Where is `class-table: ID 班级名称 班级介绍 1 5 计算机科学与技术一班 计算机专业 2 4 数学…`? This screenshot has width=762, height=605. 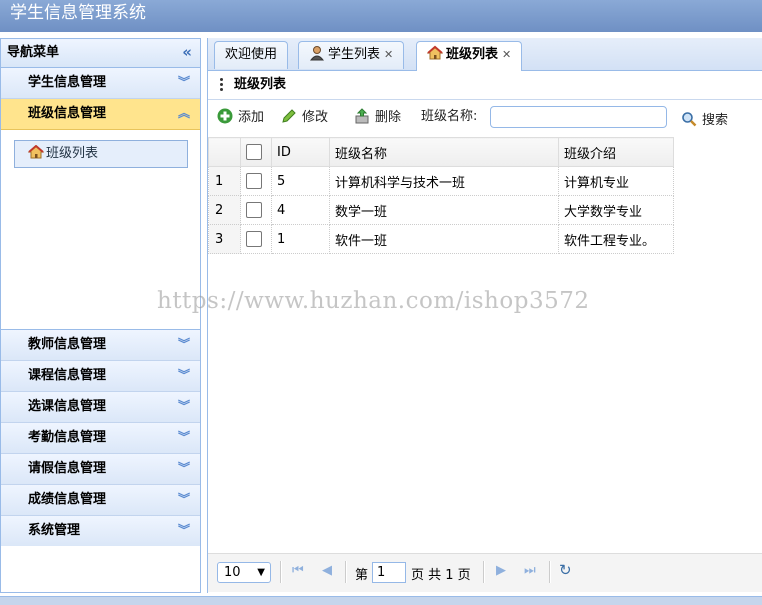
class-table: ID 班级名称 班级介绍 1 5 计算机科学与技术一班 计算机专业 2 4 数学… is located at coordinates (441, 195).